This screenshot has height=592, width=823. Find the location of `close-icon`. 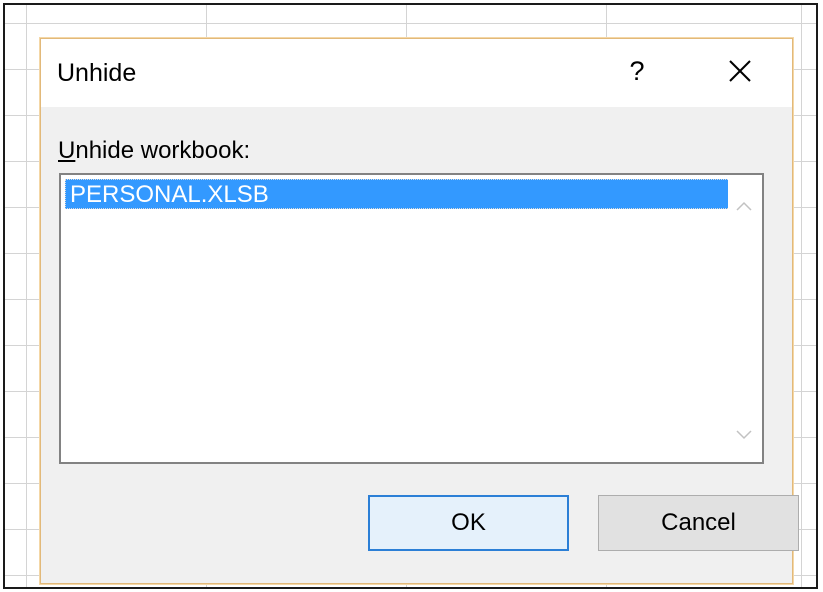

close-icon is located at coordinates (739, 71).